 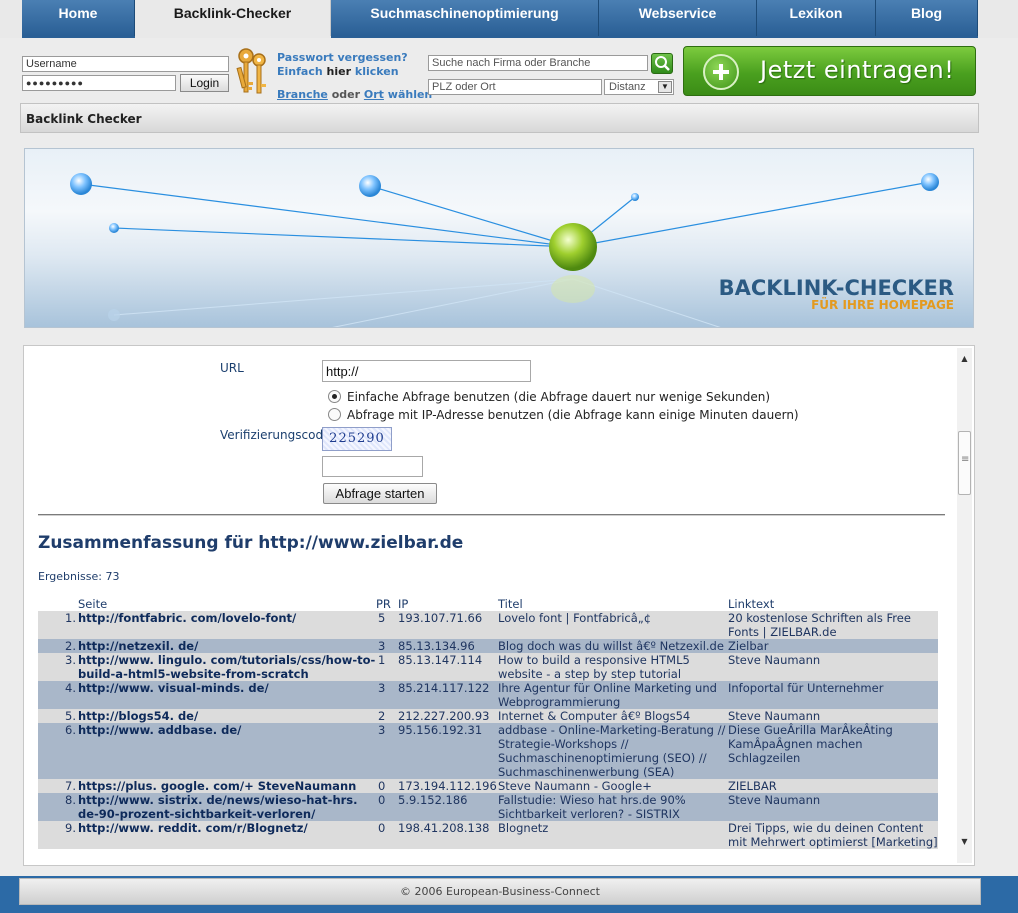 I want to click on row-number: 7., so click(x=58, y=786).